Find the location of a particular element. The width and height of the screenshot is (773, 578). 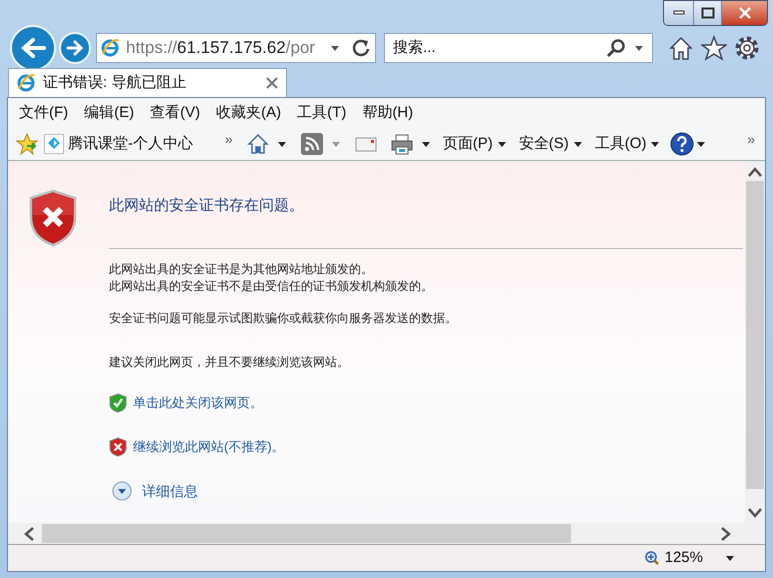

forward-arrow-icon is located at coordinates (75, 48).